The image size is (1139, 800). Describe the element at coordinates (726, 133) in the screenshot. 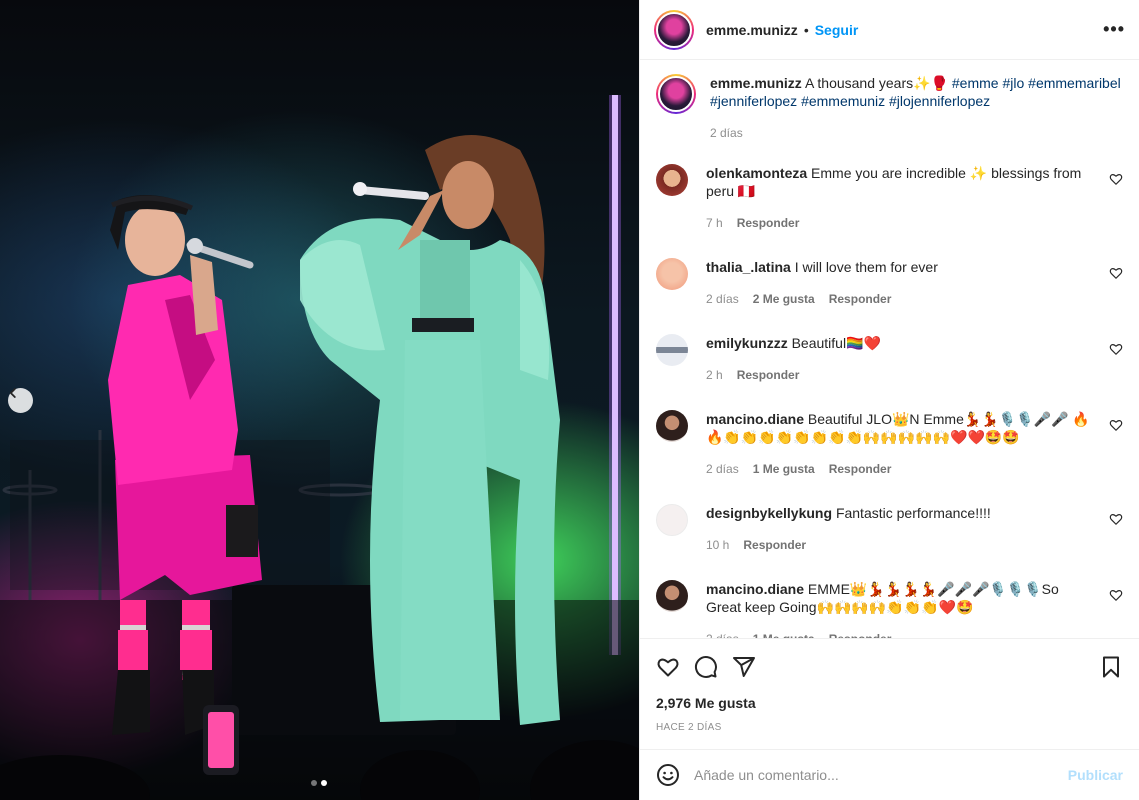

I see `caption-time: 2 días` at that location.